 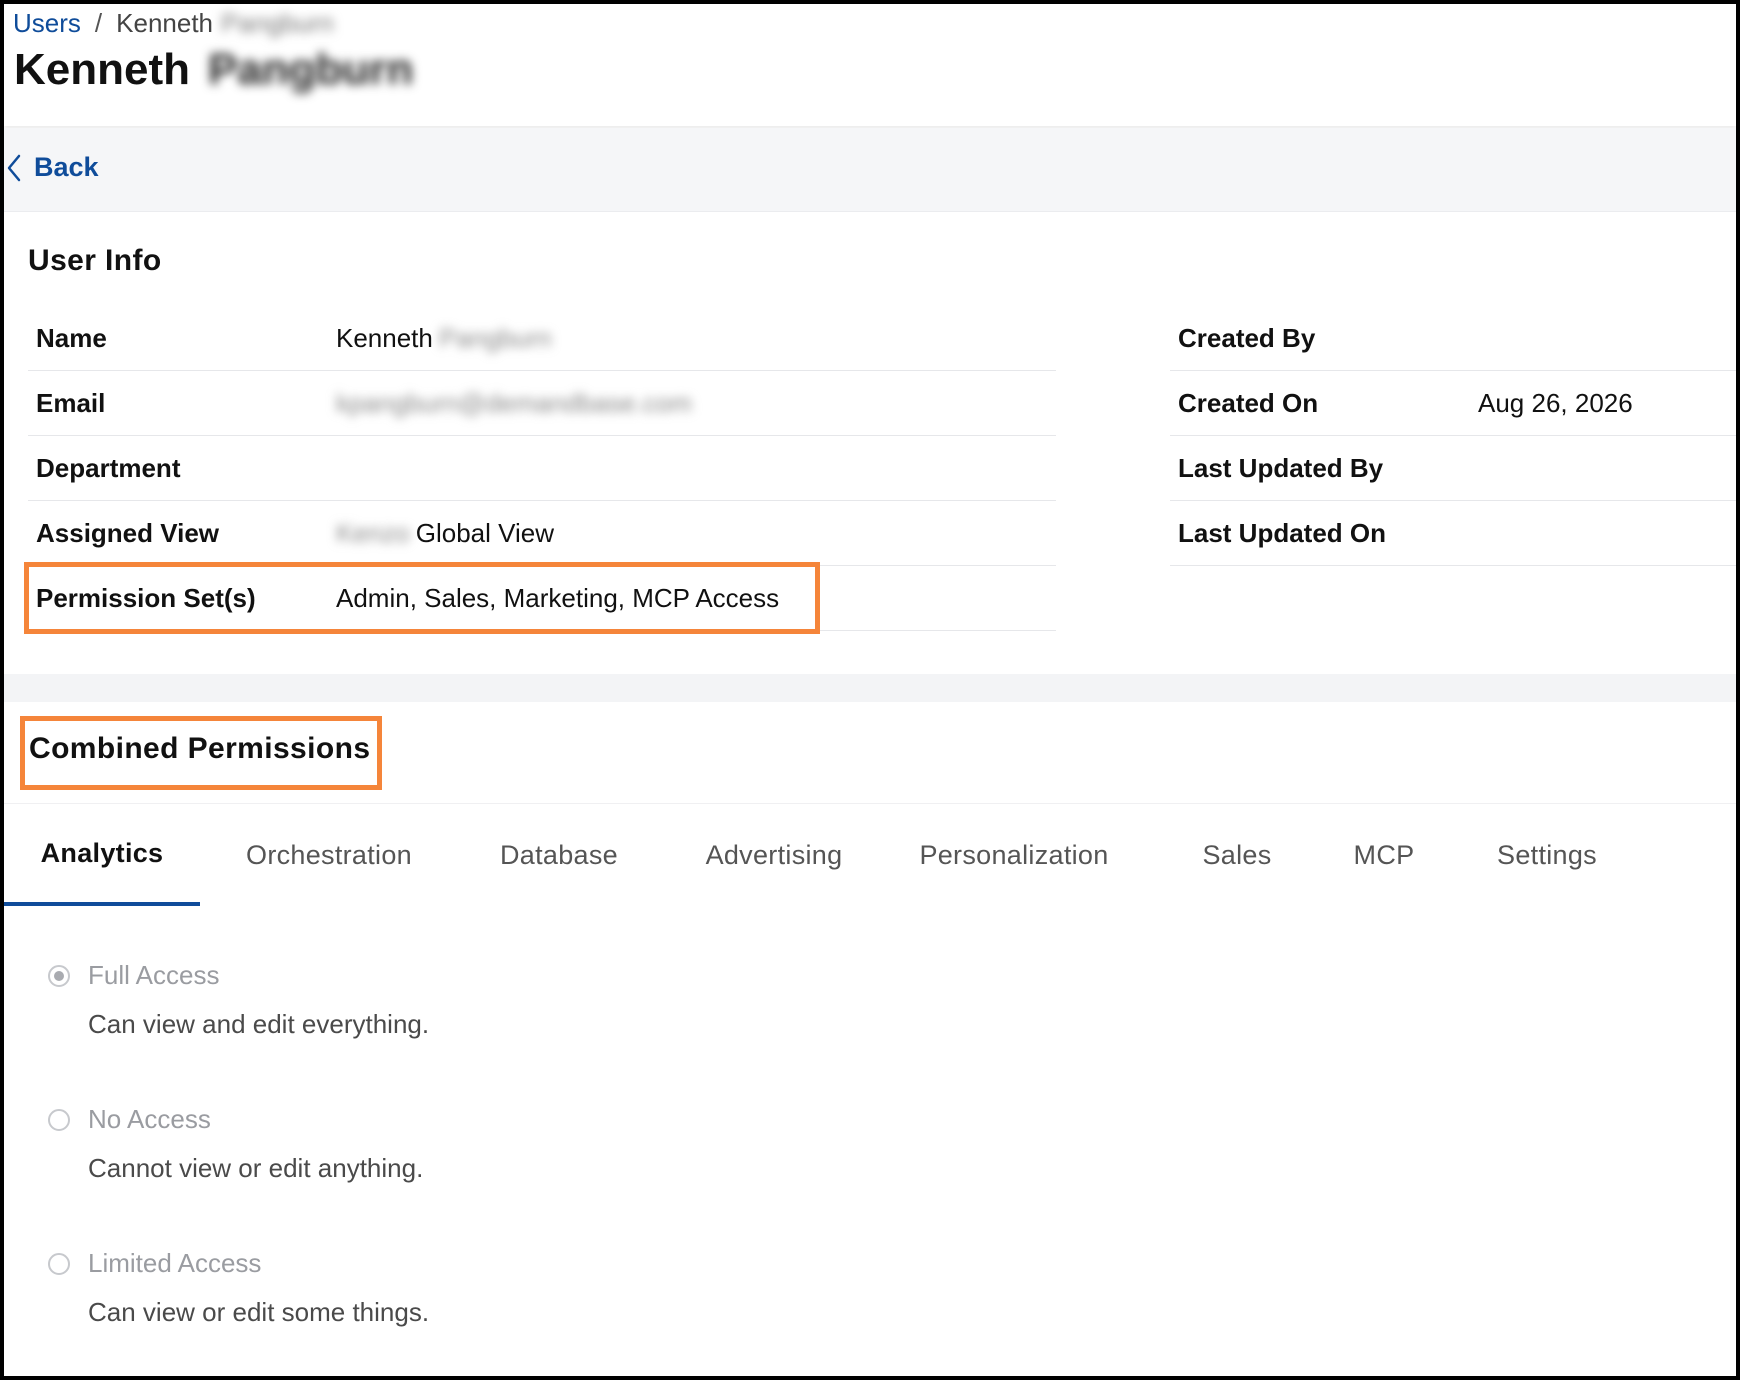 I want to click on page-title-last-redacted: Pangburn, so click(x=311, y=69).